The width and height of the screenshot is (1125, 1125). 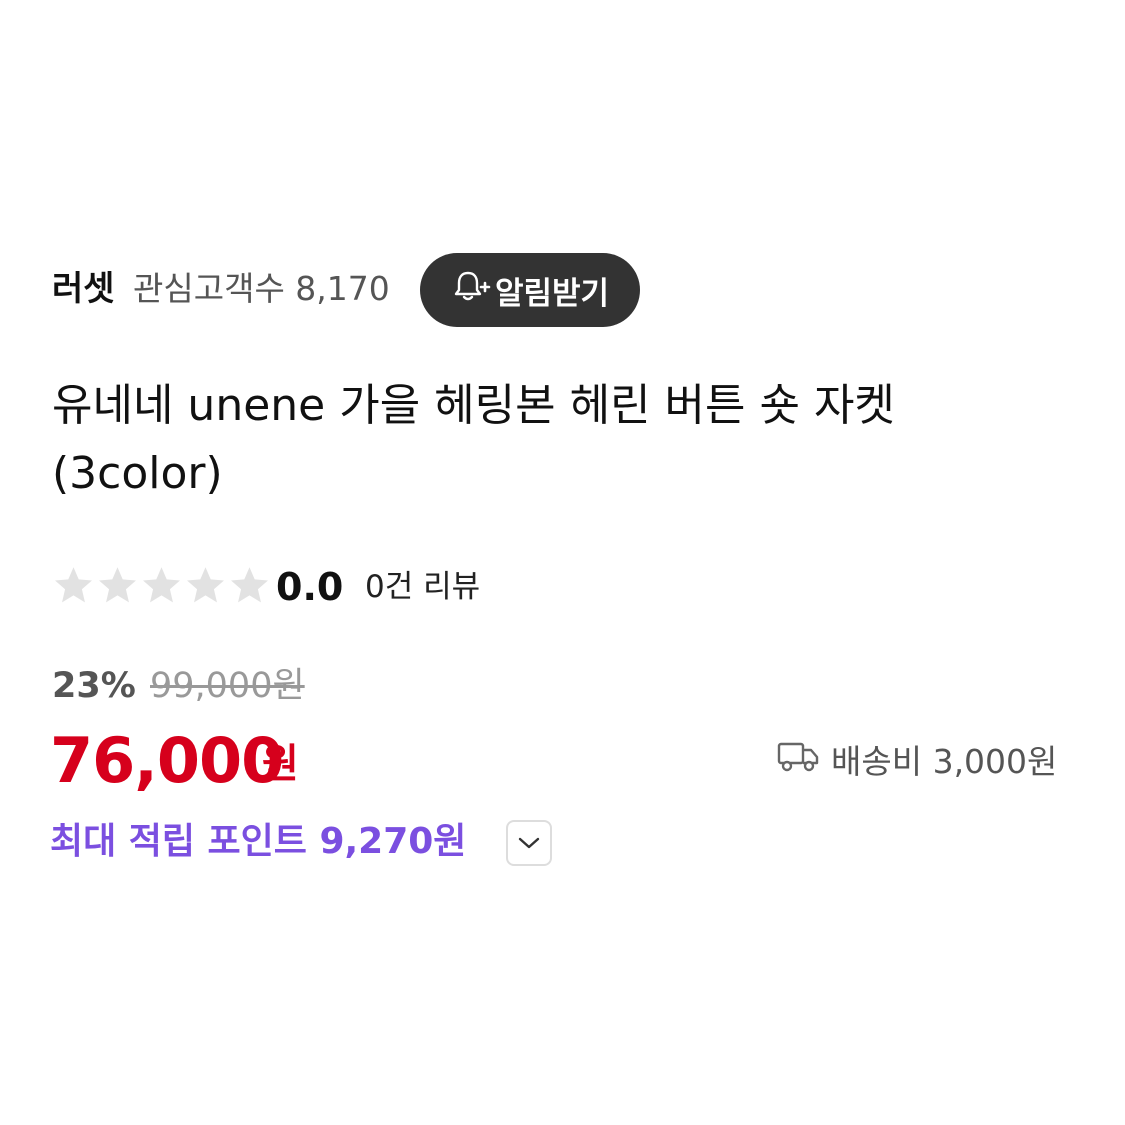 I want to click on rating-score: 0.0, so click(x=310, y=587).